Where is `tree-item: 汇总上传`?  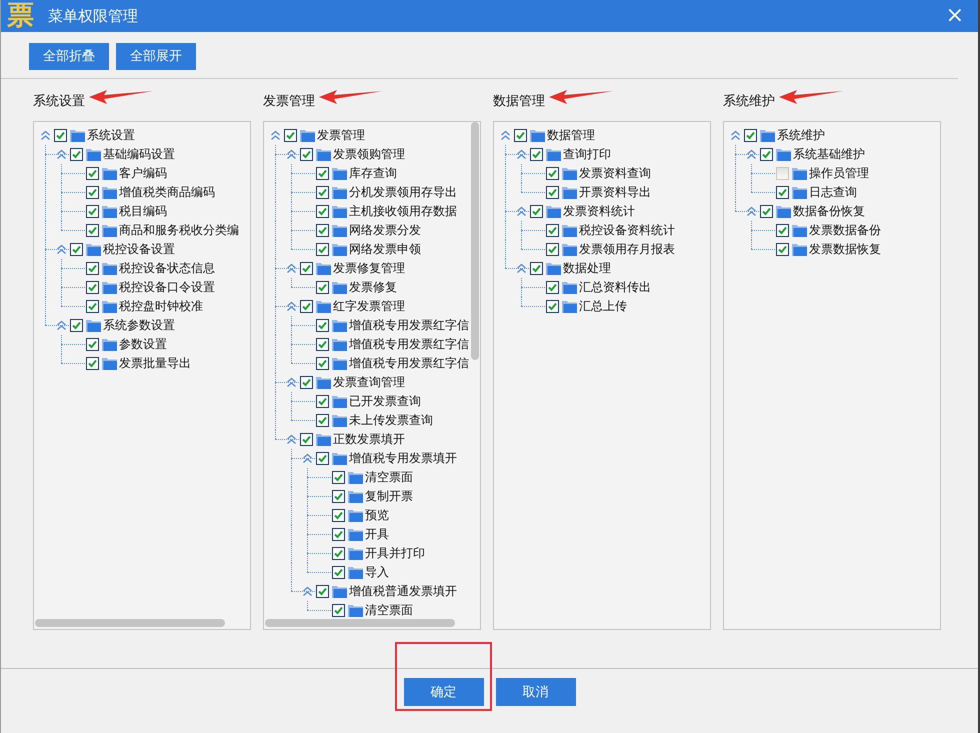 tree-item: 汇总上传 is located at coordinates (603, 306).